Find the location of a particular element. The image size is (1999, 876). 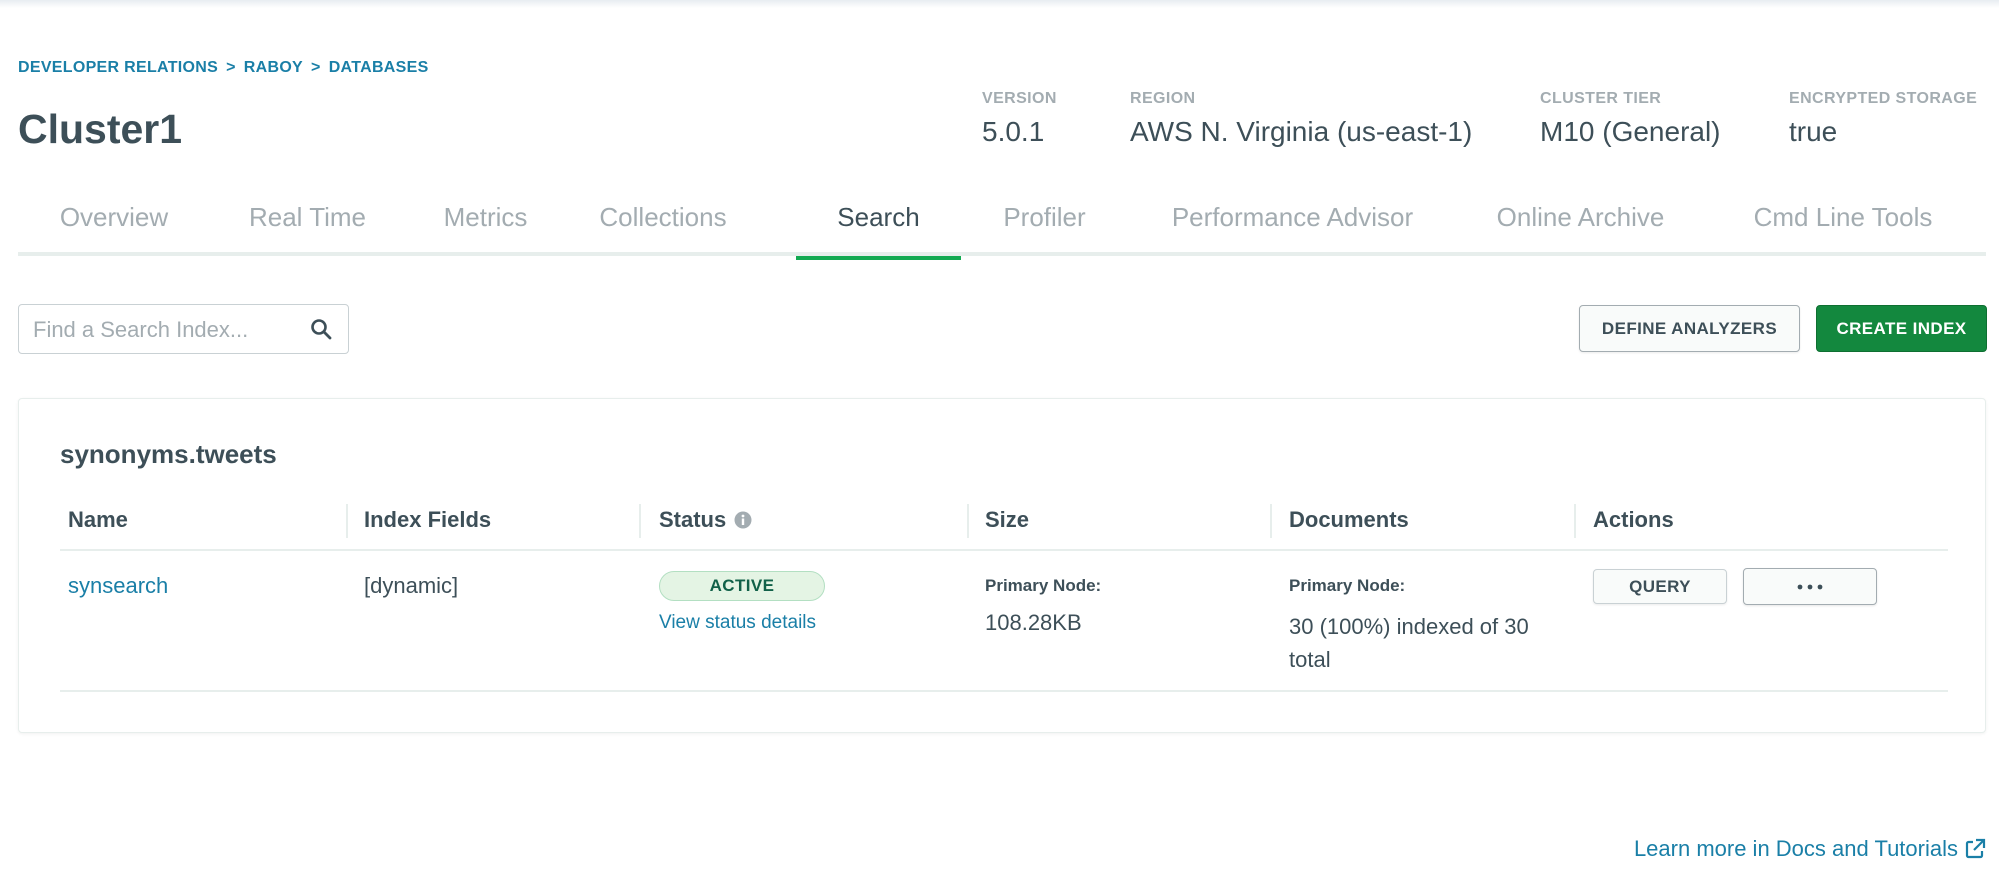

meta-cluster-tier: CLUSTER TIER M10 (General) is located at coordinates (1630, 119).